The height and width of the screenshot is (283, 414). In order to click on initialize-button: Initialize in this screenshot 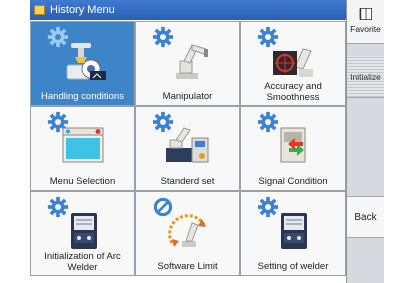, I will do `click(365, 77)`.